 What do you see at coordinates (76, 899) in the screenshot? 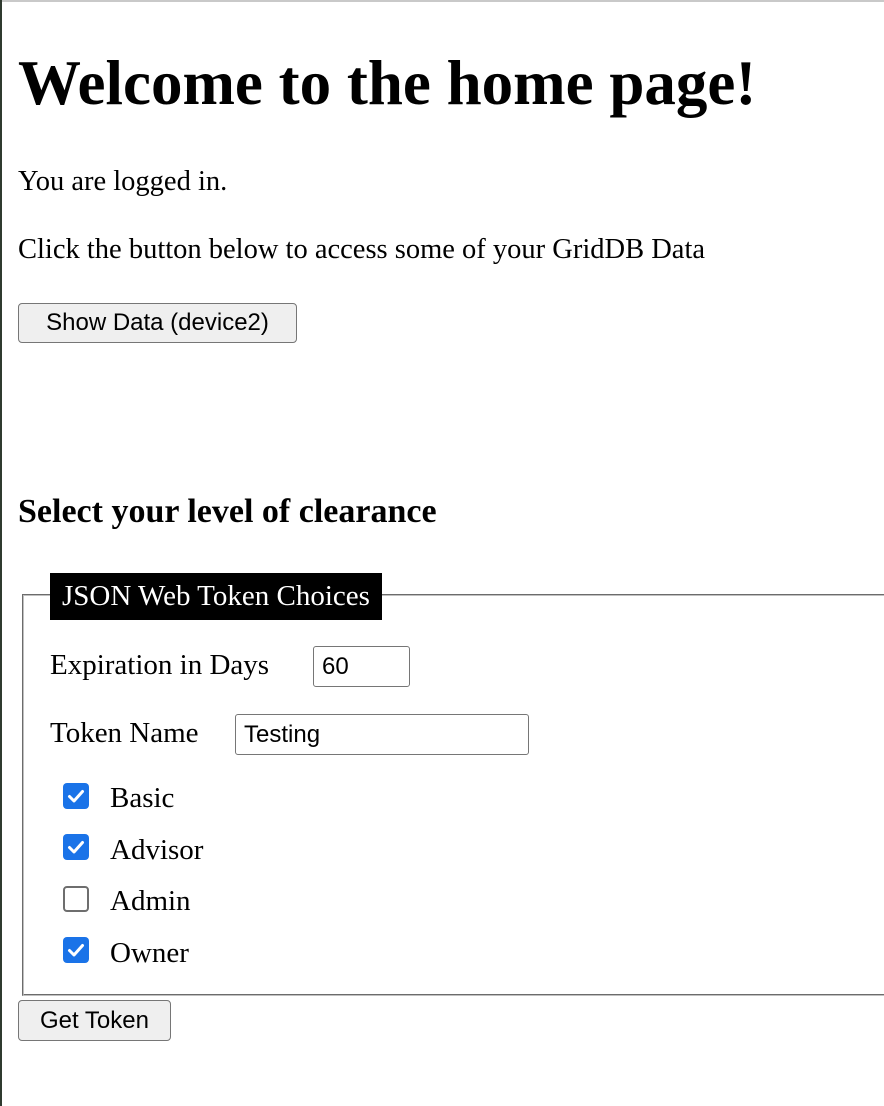
I see `checkbox-admin` at bounding box center [76, 899].